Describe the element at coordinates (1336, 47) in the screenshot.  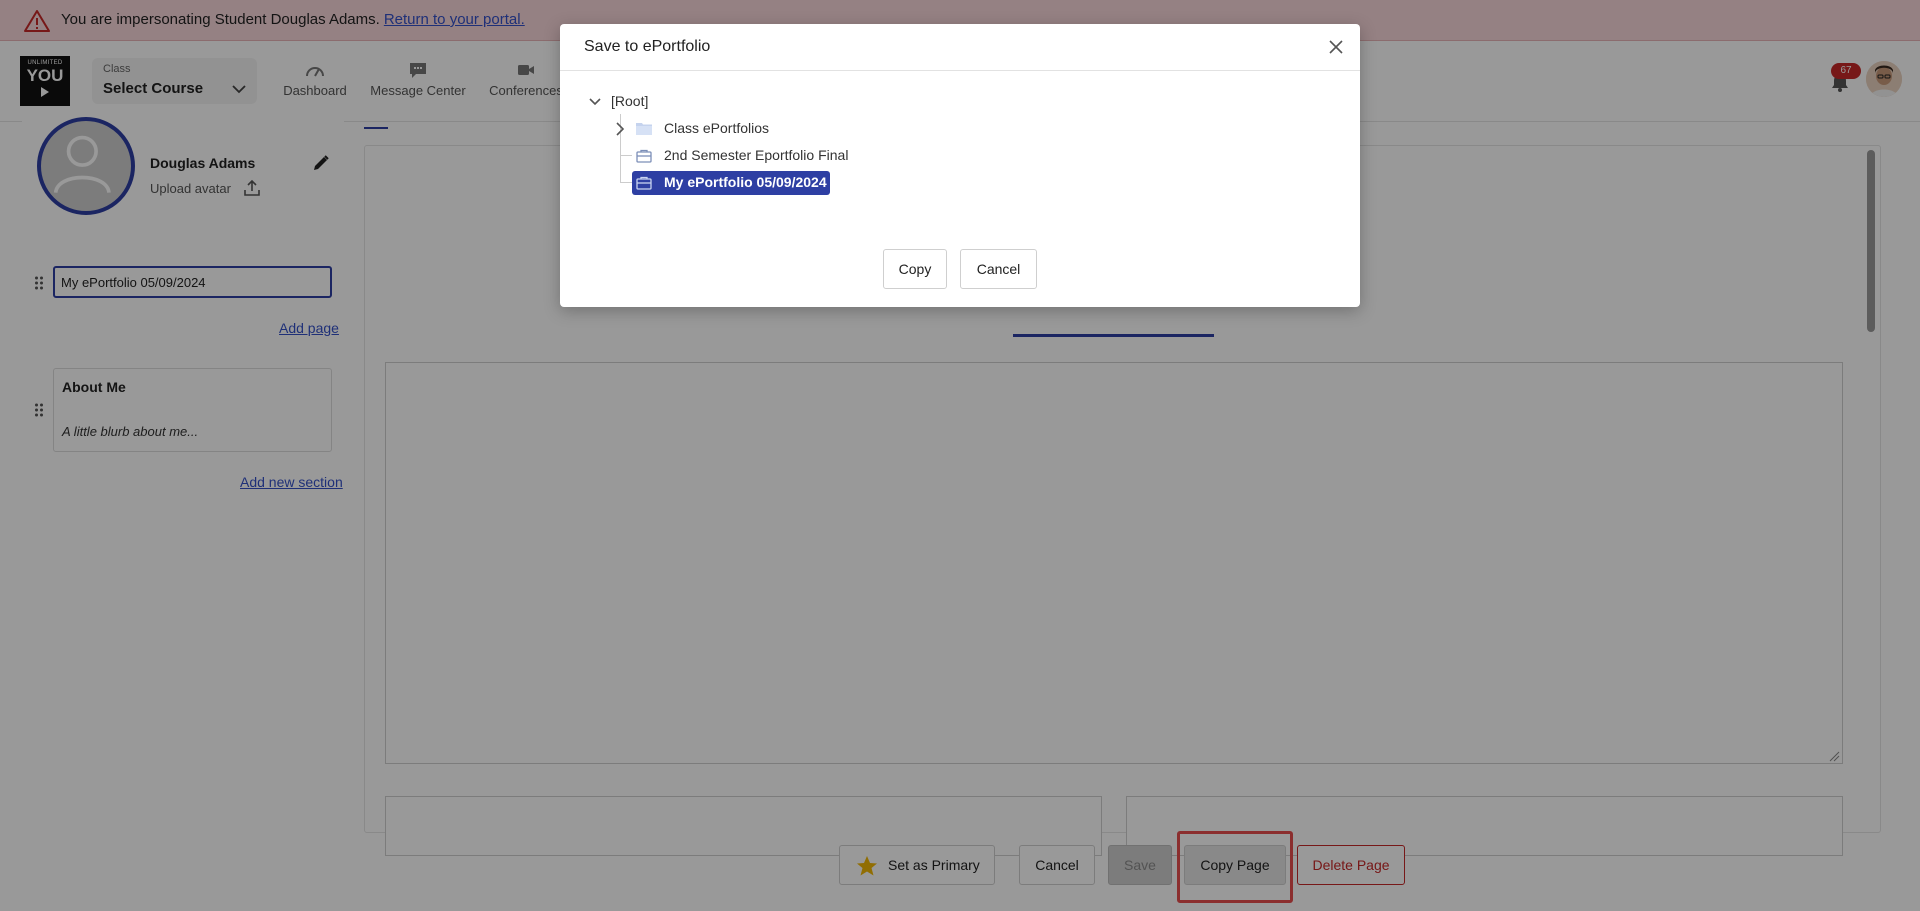
I see `close-icon` at that location.